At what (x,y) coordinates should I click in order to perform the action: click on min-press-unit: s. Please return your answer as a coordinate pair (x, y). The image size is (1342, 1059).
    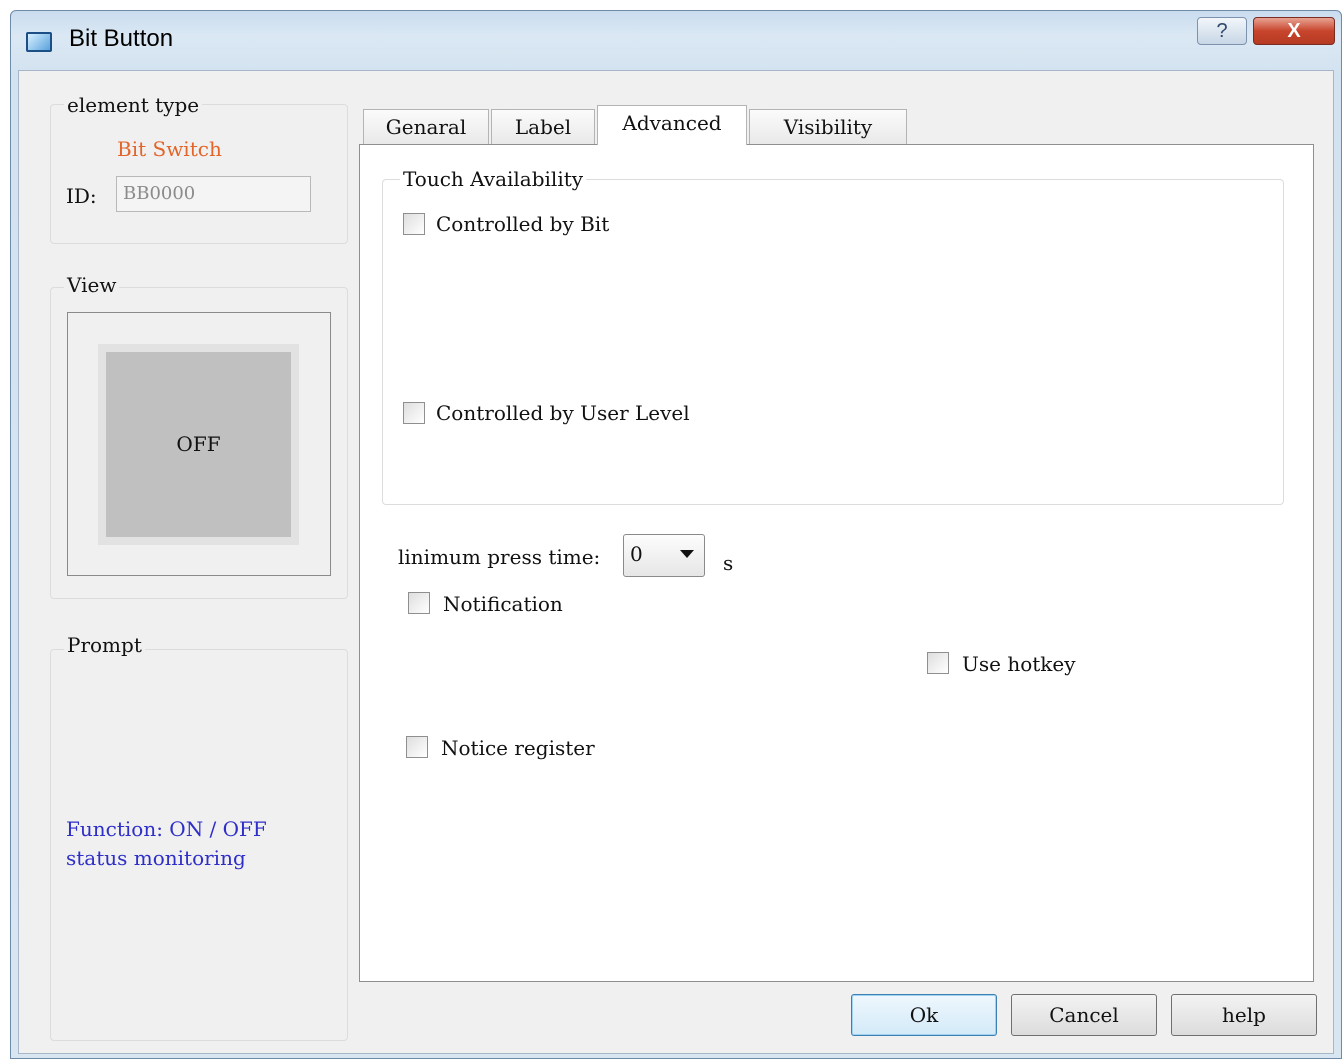
    Looking at the image, I should click on (728, 563).